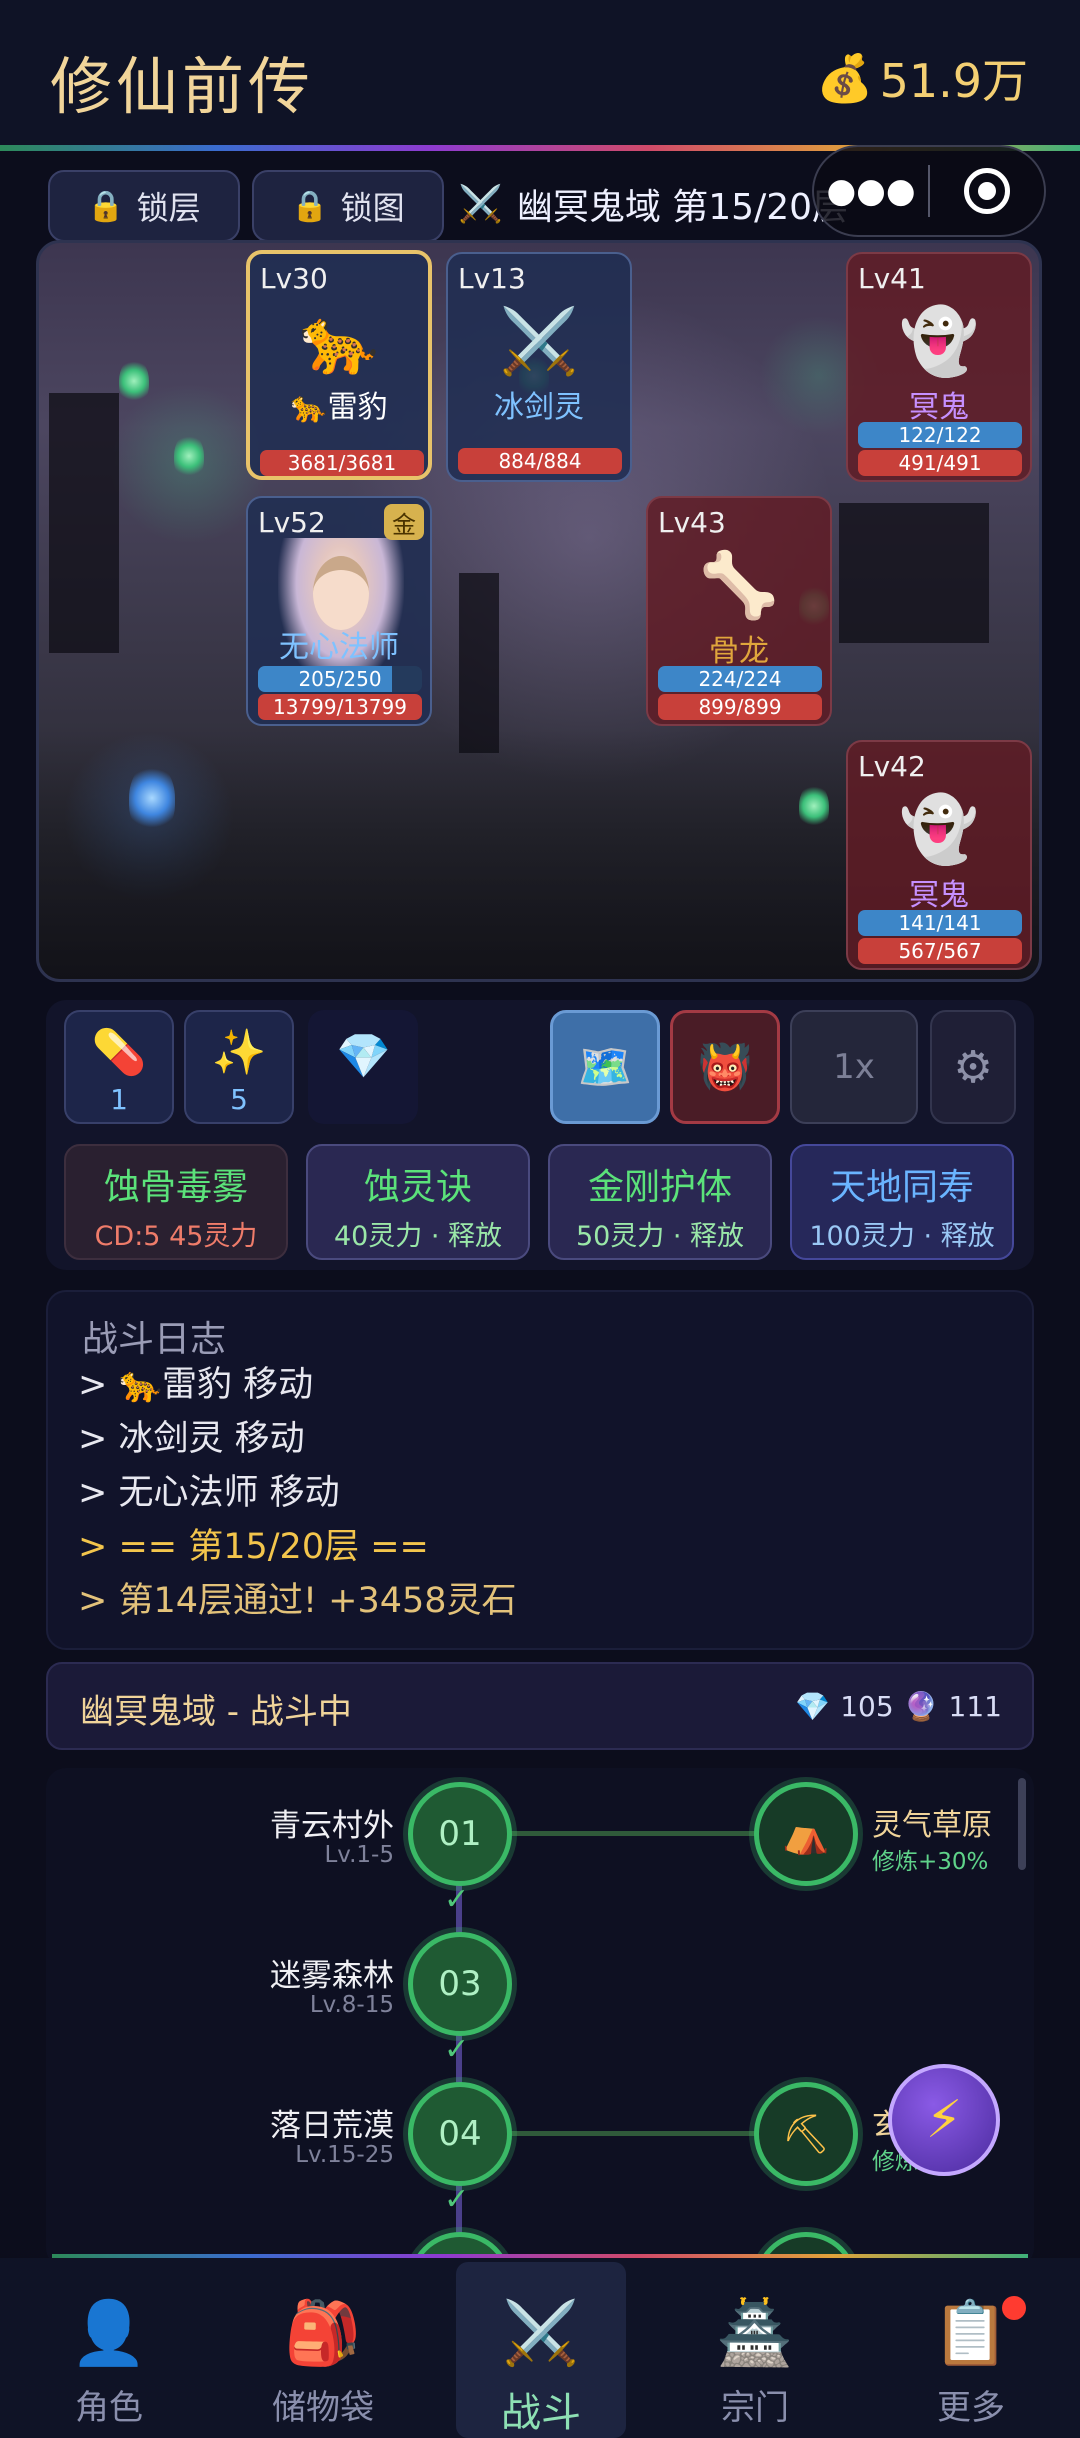  What do you see at coordinates (363, 1067) in the screenshot?
I see `item-slot-gem: 💎` at bounding box center [363, 1067].